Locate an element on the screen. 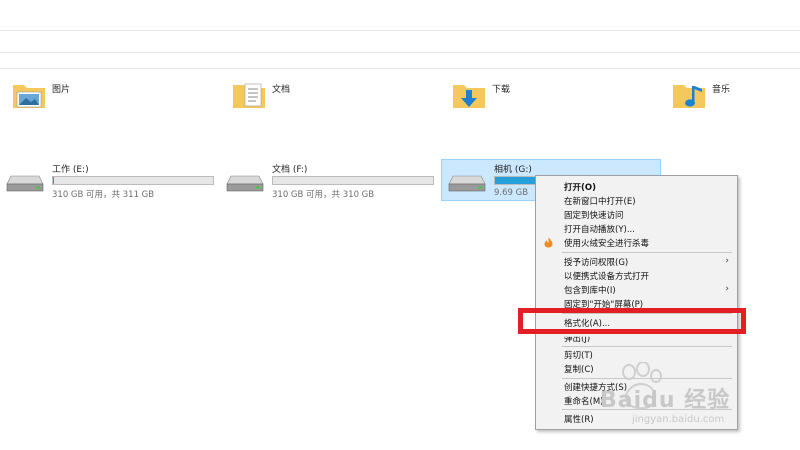 The width and height of the screenshot is (800, 450). highlight-box is located at coordinates (632, 321).